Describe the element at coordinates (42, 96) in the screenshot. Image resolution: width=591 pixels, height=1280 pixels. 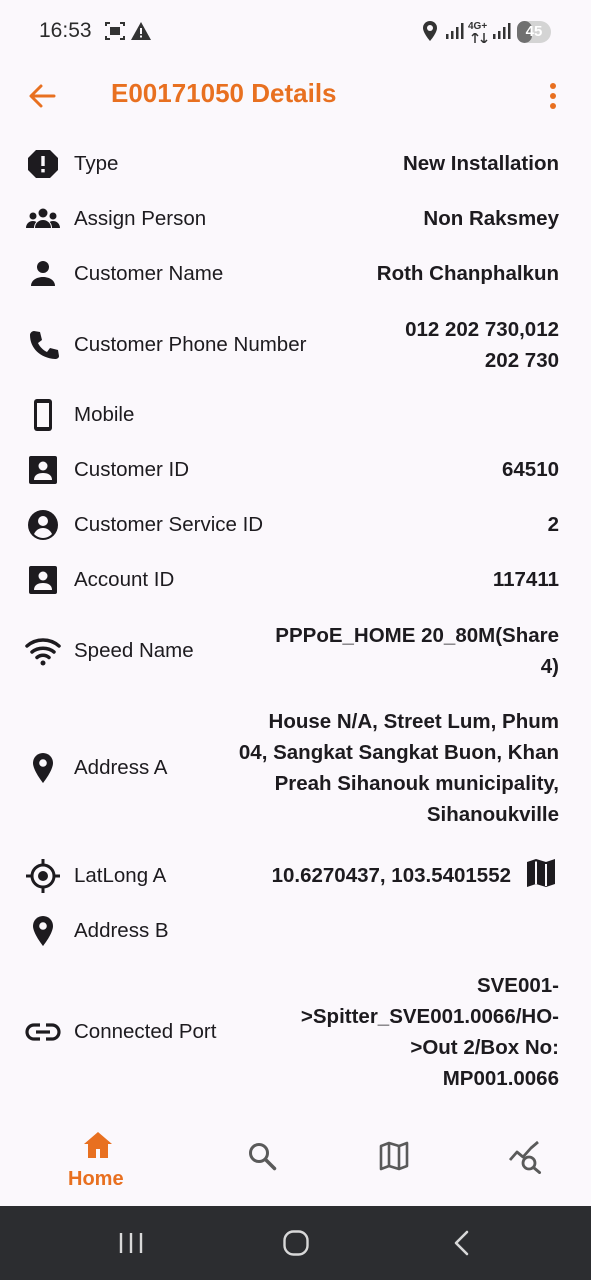
I see `back-arrow-icon` at that location.